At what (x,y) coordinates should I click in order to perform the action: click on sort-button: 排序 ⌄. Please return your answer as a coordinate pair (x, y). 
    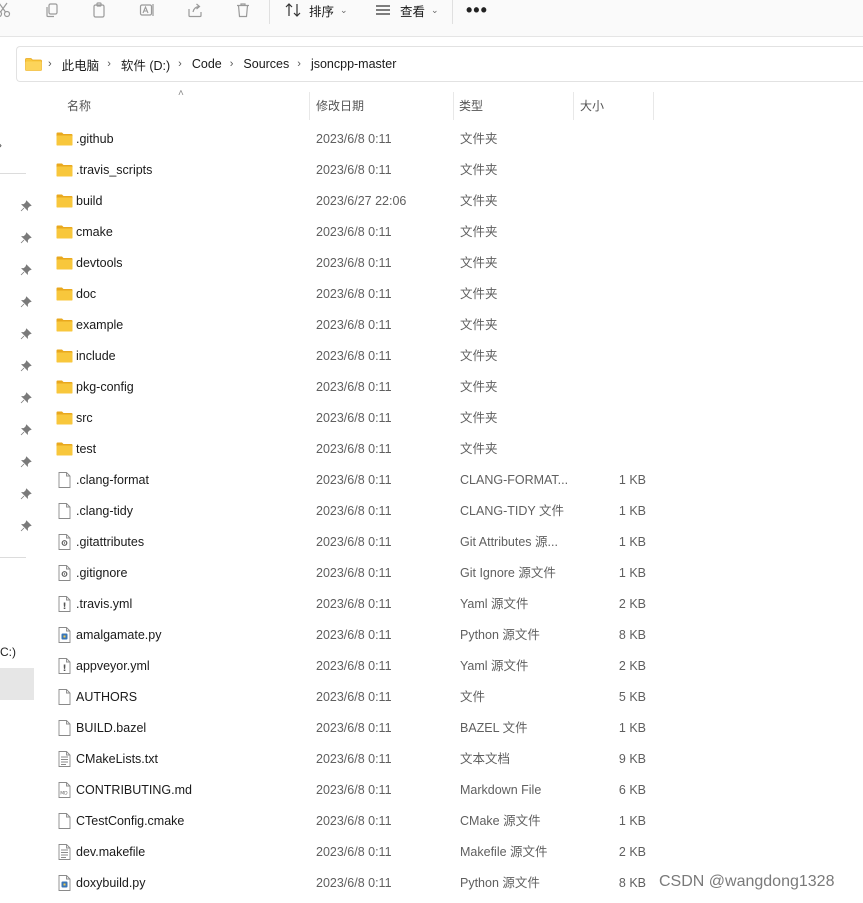
    Looking at the image, I should click on (316, 10).